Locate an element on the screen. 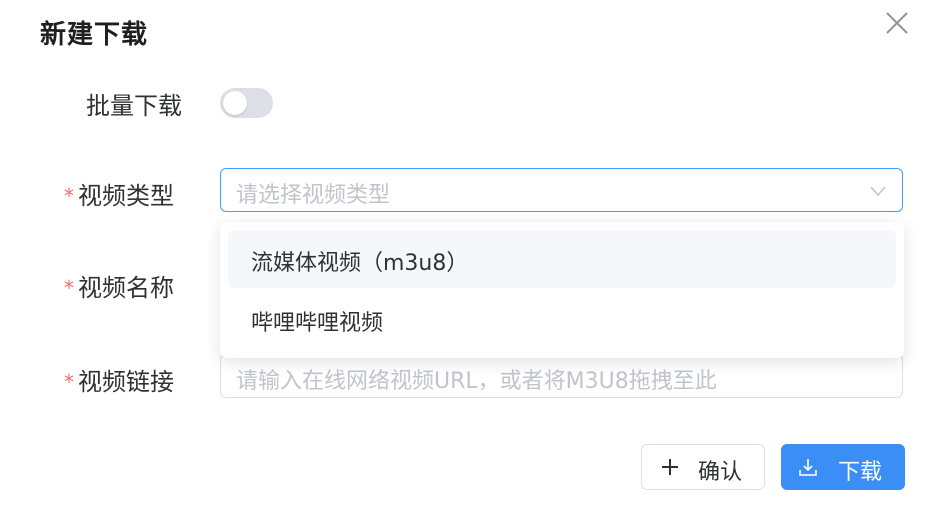 The height and width of the screenshot is (514, 933). confirm-button: 确认 is located at coordinates (703, 467).